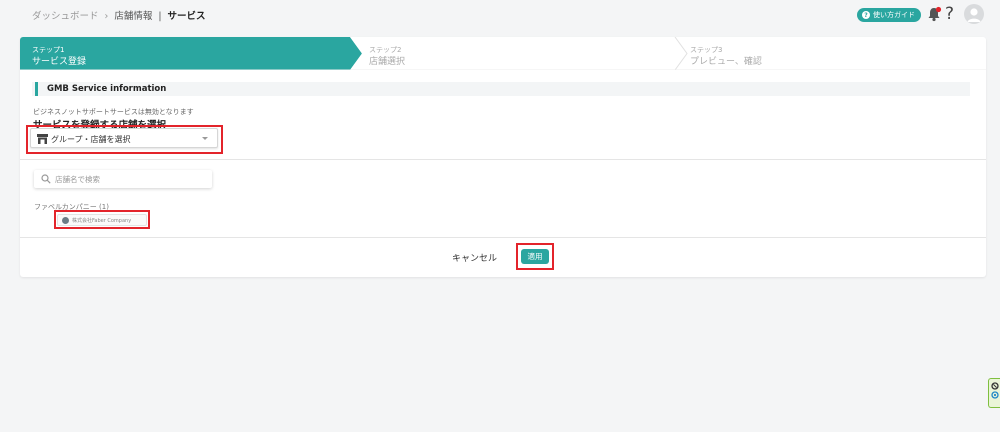 The height and width of the screenshot is (432, 1000). I want to click on guide-button: ? 使い方ガイド, so click(889, 15).